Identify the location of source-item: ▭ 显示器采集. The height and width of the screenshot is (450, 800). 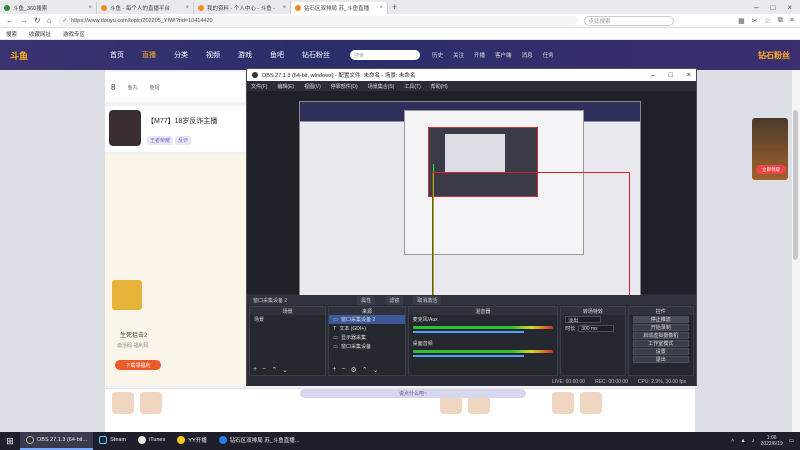
(366, 337).